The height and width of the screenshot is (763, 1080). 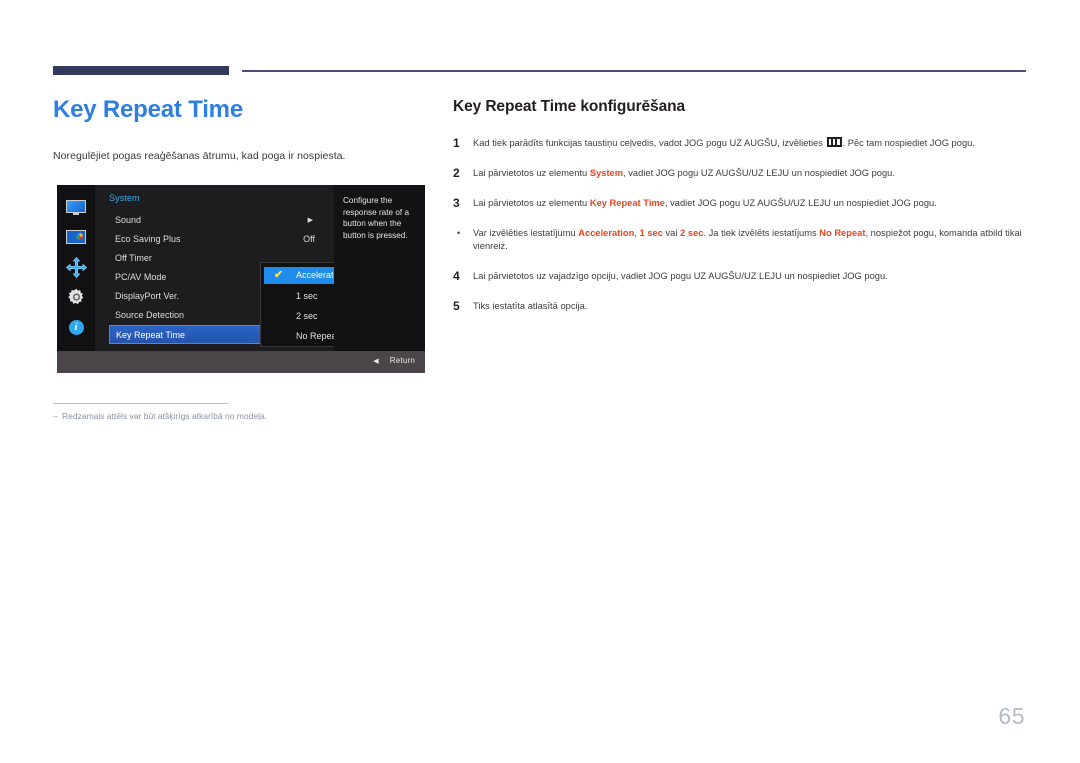 What do you see at coordinates (128, 220) in the screenshot?
I see `osd-menu-item-label: Sound` at bounding box center [128, 220].